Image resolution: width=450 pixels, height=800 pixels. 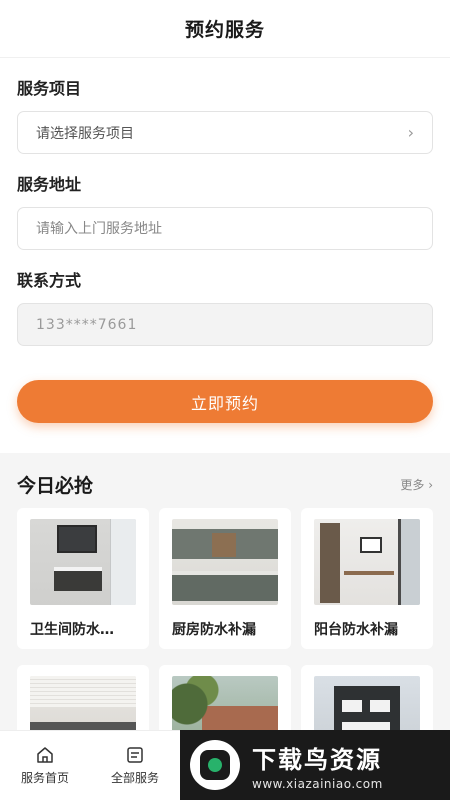 What do you see at coordinates (83, 562) in the screenshot?
I see `bathroom-image` at bounding box center [83, 562].